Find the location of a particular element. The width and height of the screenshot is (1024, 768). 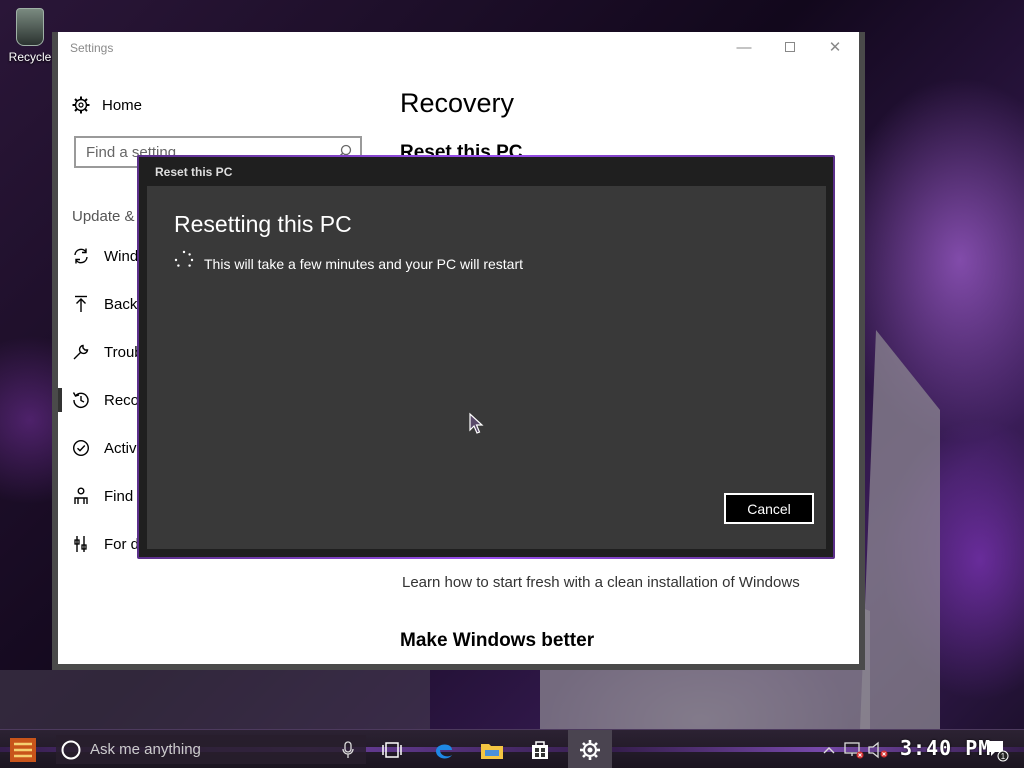

taskbar: Ask me anything 3:40 PM 1 is located at coordinates (512, 748).